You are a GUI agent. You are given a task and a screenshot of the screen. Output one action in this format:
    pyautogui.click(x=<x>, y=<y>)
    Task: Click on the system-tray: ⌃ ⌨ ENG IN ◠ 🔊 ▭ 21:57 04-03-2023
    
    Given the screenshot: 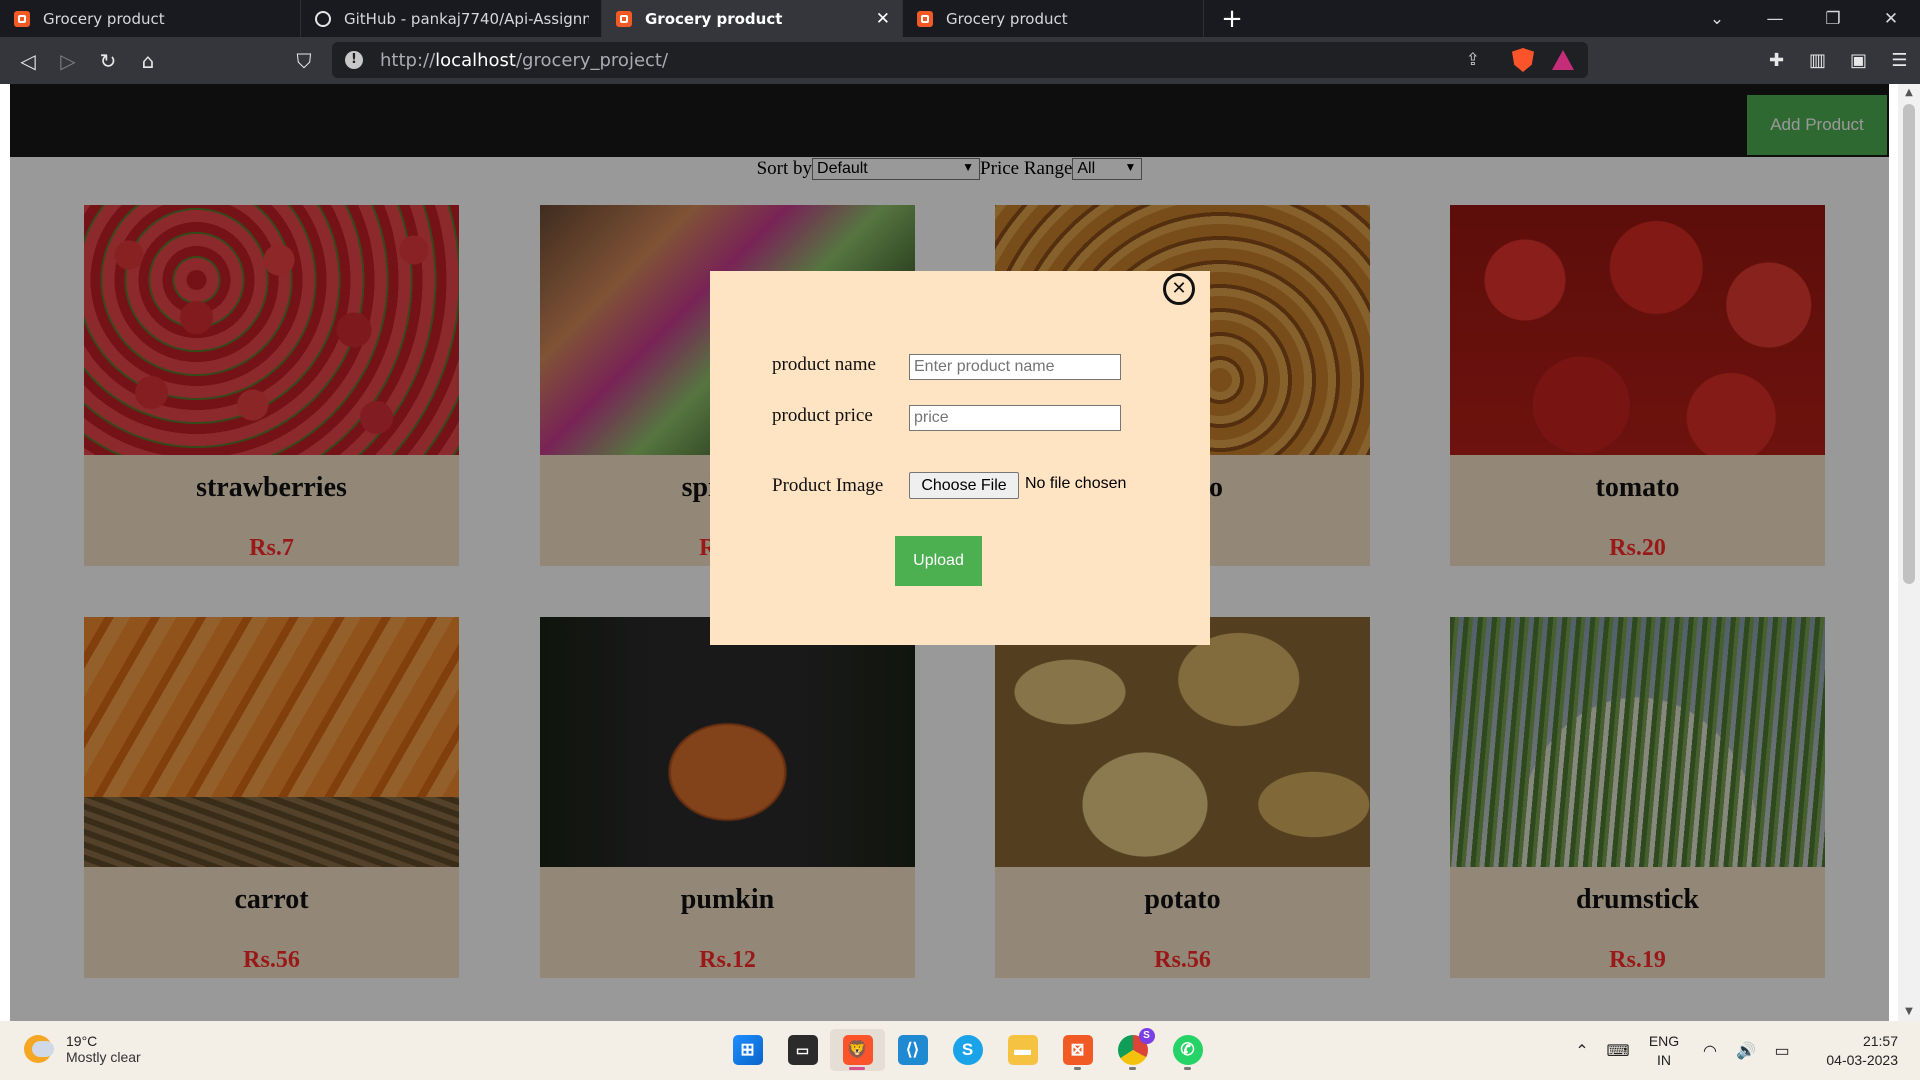 What is the action you would take?
    pyautogui.click(x=1742, y=1050)
    